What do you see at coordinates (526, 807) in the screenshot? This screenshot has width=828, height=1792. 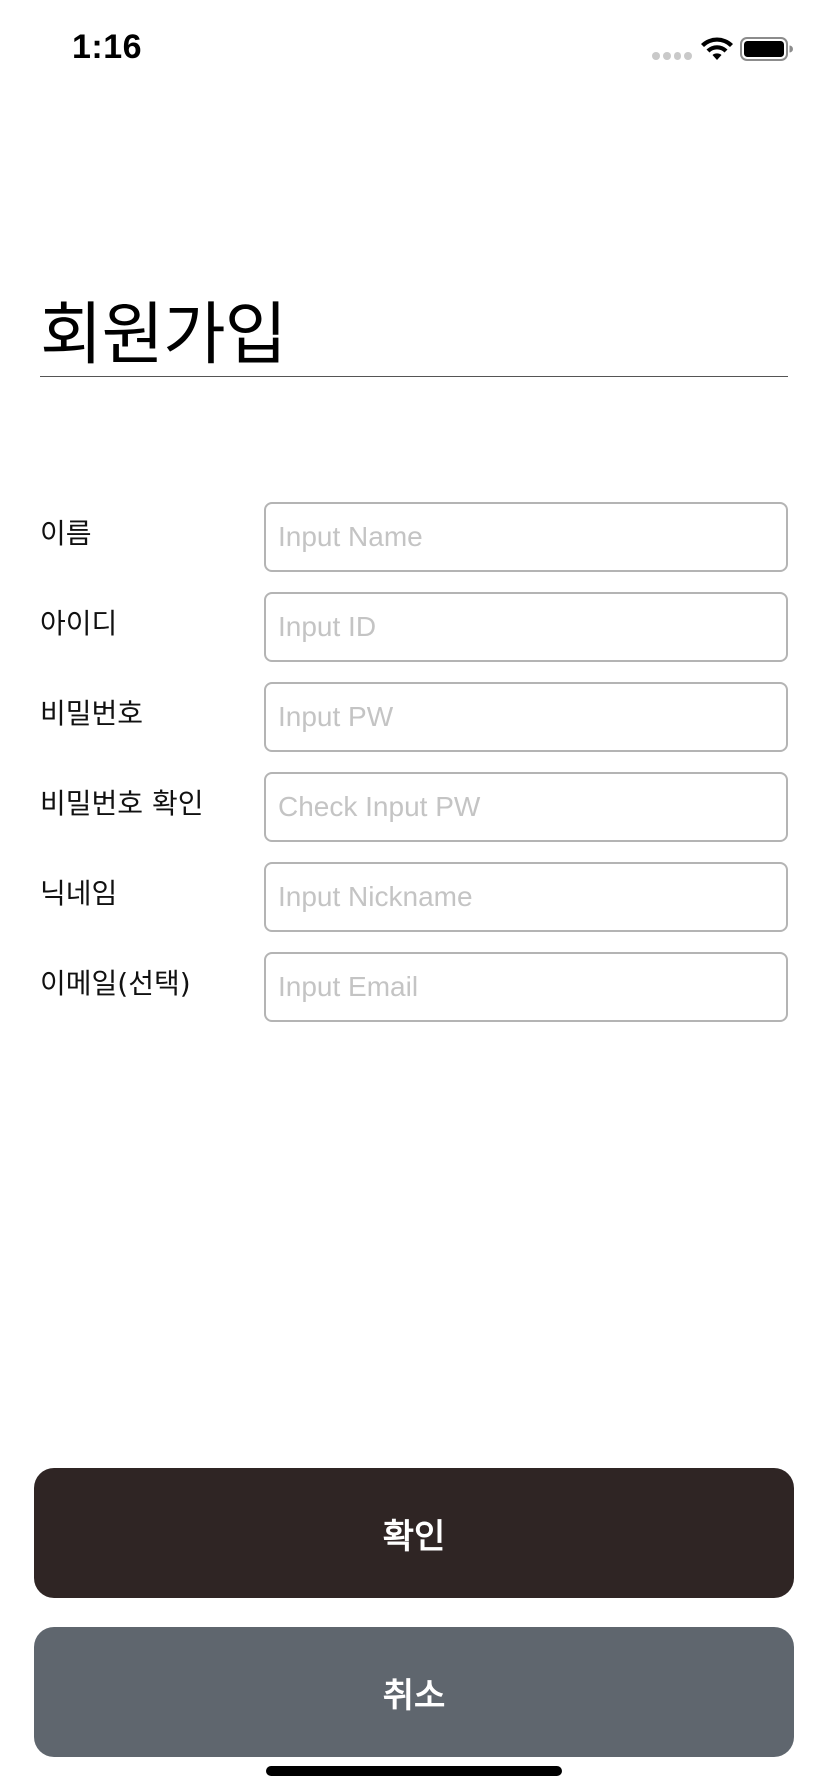 I see `password-confirm-input` at bounding box center [526, 807].